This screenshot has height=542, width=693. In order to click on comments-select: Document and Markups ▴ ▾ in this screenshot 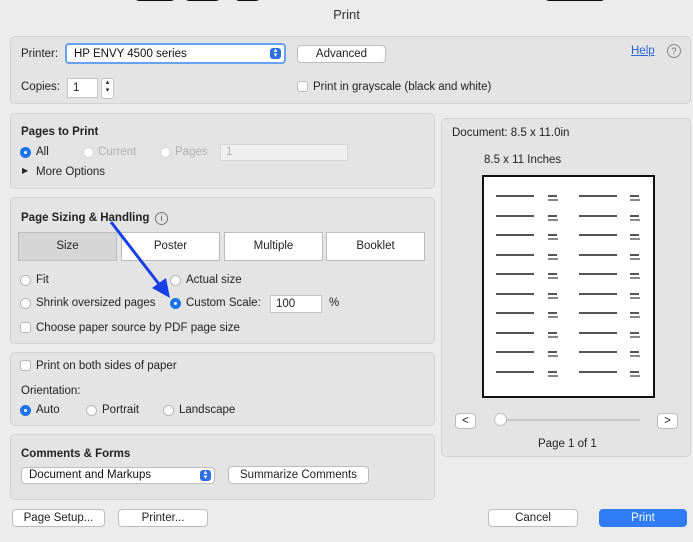, I will do `click(118, 475)`.